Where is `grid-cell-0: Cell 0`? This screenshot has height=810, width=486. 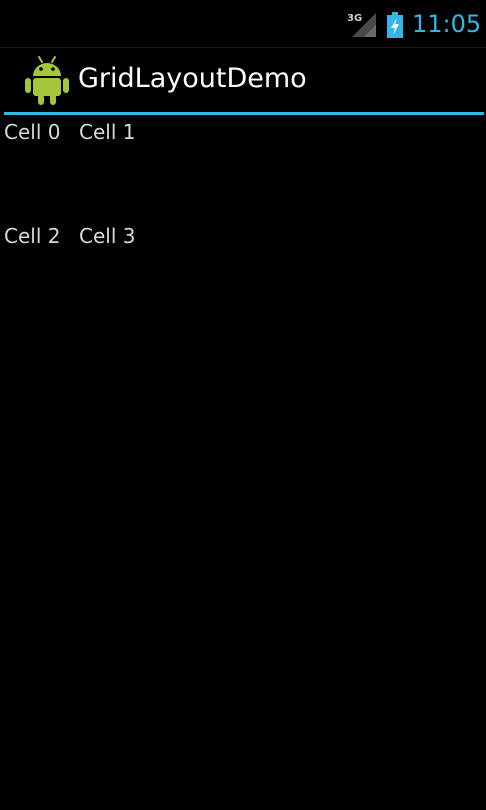 grid-cell-0: Cell 0 is located at coordinates (32, 132).